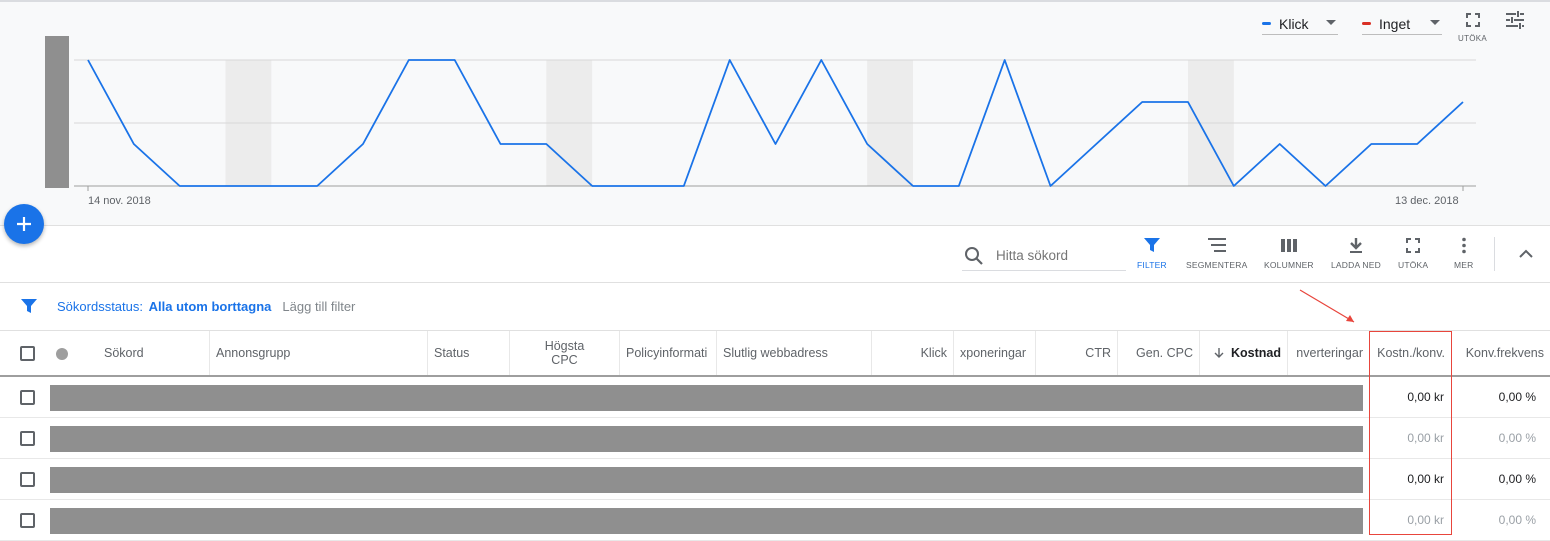 The image size is (1550, 541). I want to click on collapse-button, so click(1526, 256).